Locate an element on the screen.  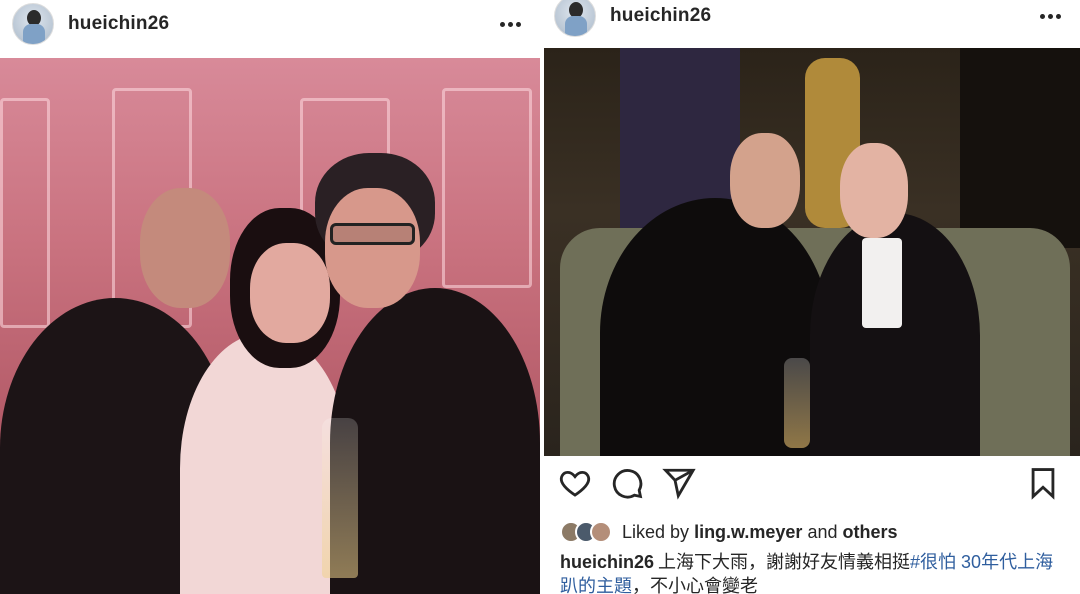
liked-by-row: Liked by ling.w.meyer and others is located at coordinates (729, 532).